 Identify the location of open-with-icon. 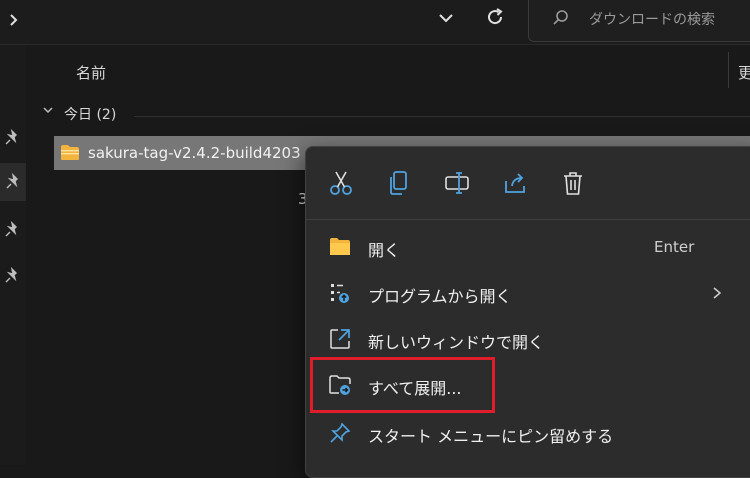
(340, 293).